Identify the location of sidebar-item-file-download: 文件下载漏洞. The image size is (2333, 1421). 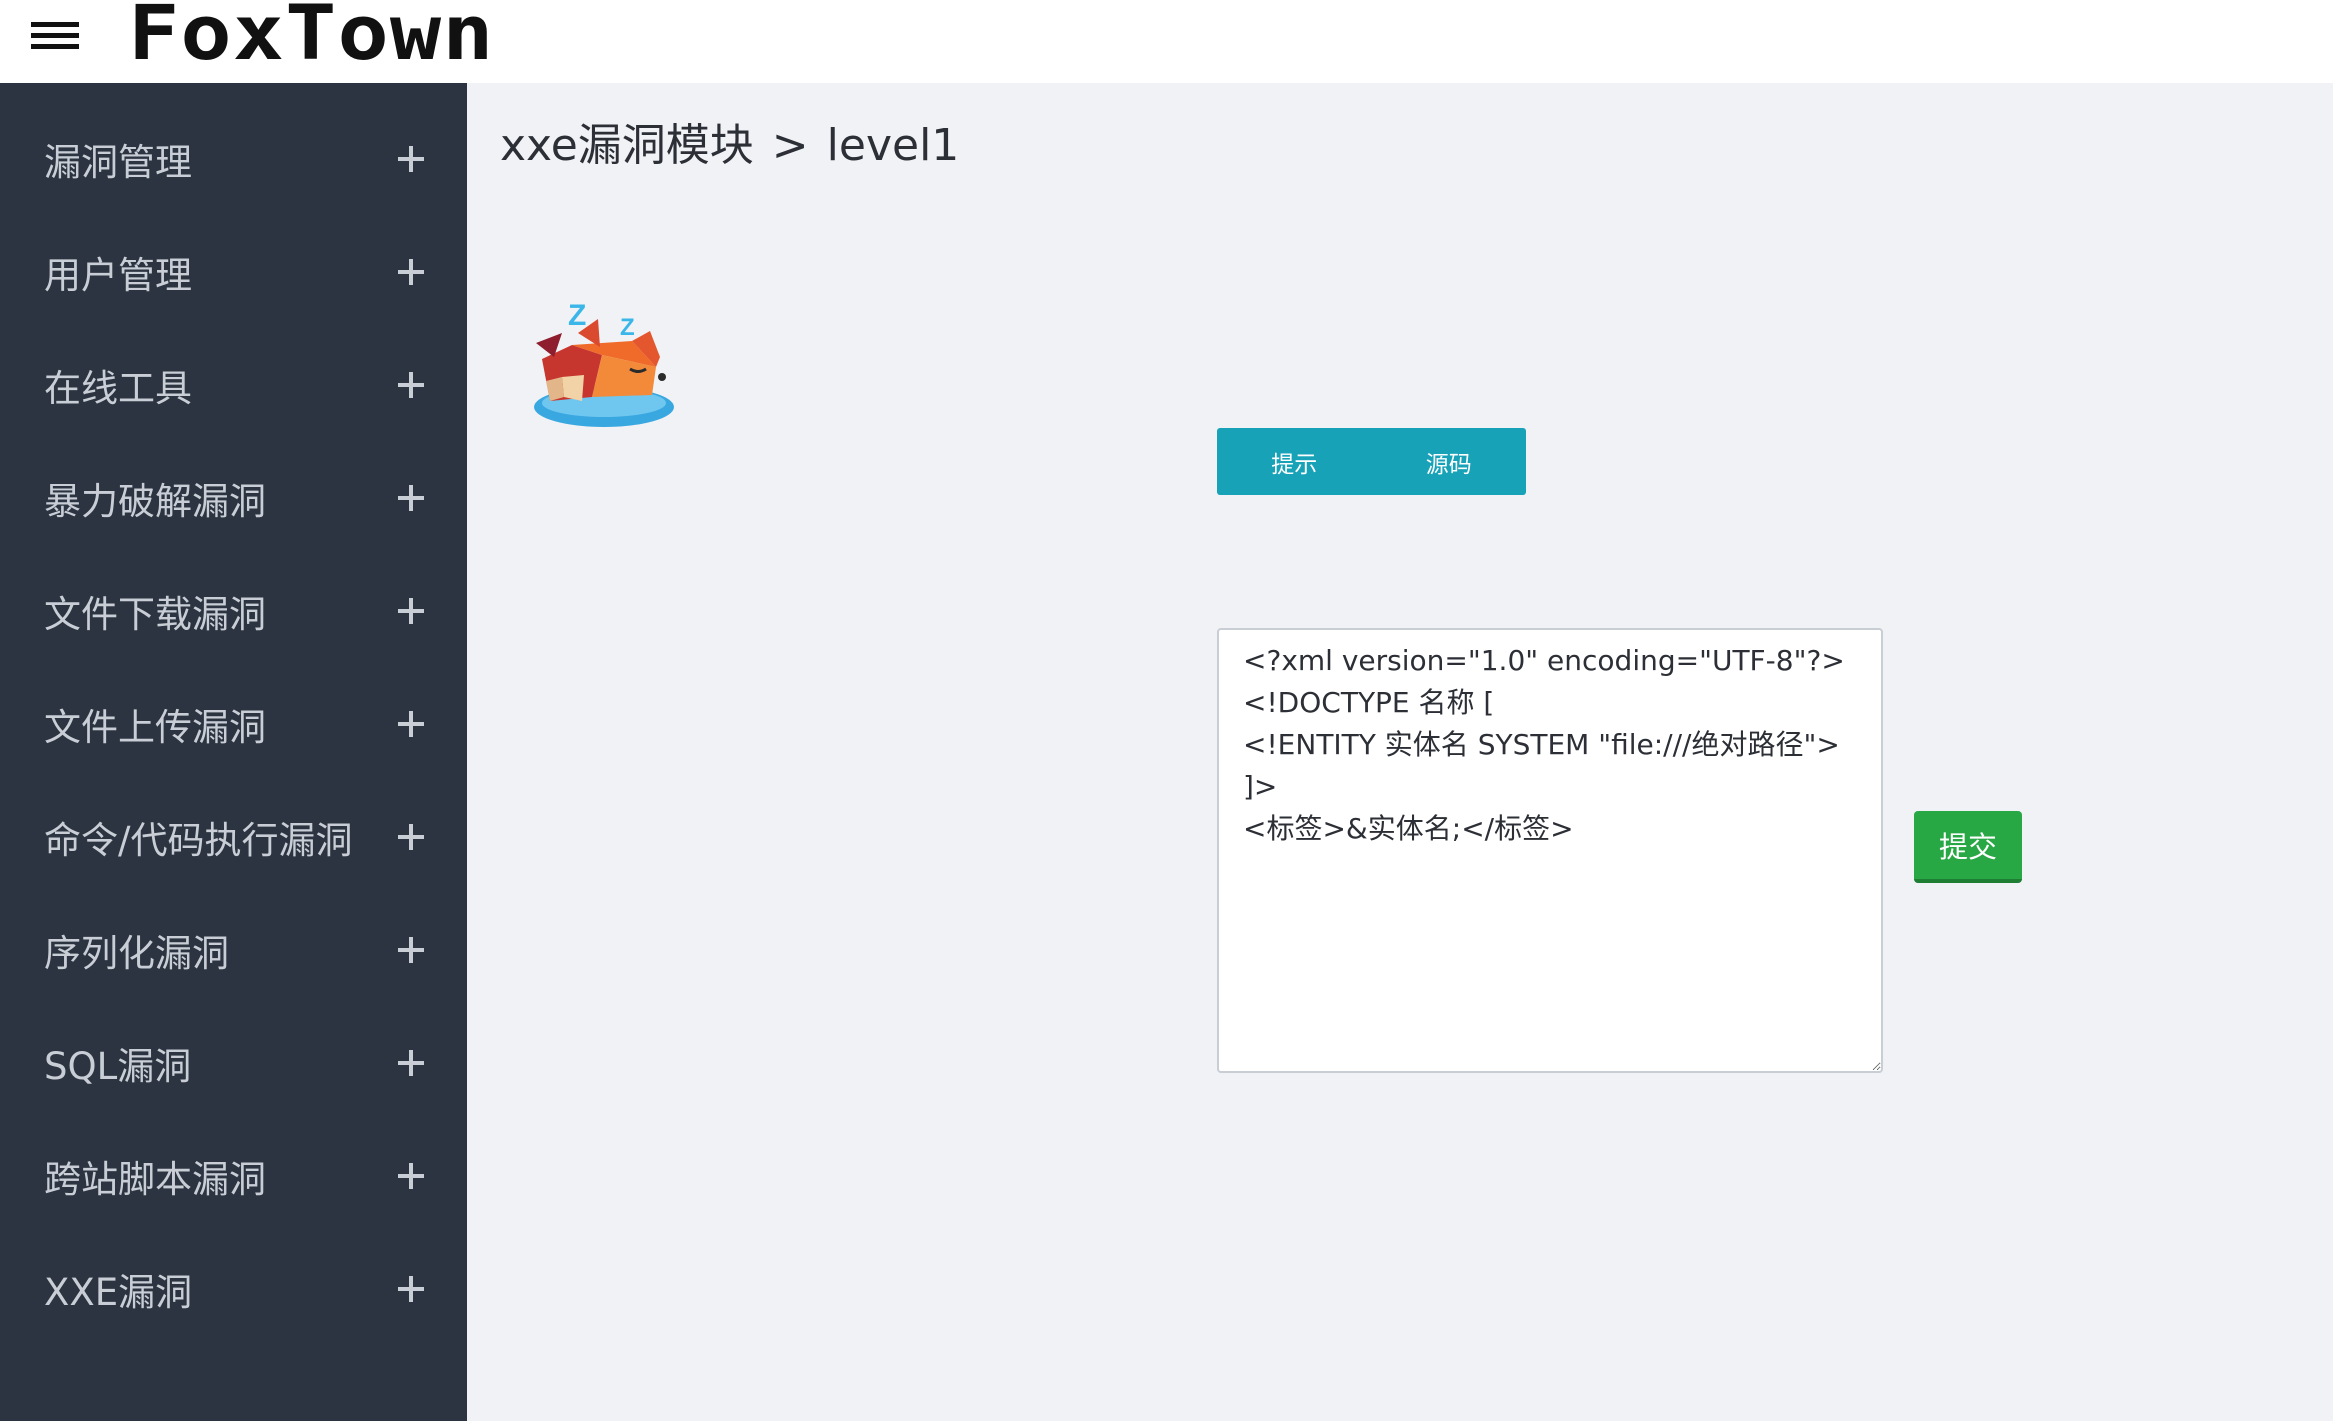
(233, 610).